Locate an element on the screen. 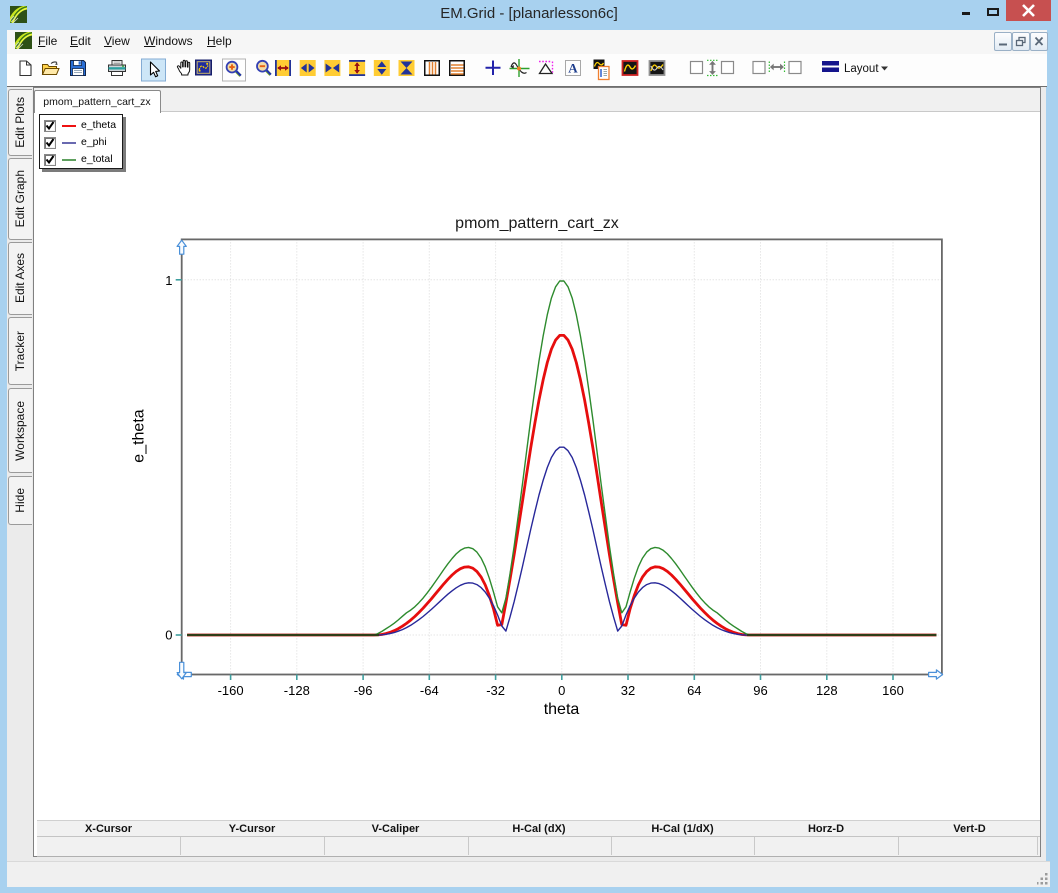 The width and height of the screenshot is (1058, 893). svg-text: A is located at coordinates (573, 68).